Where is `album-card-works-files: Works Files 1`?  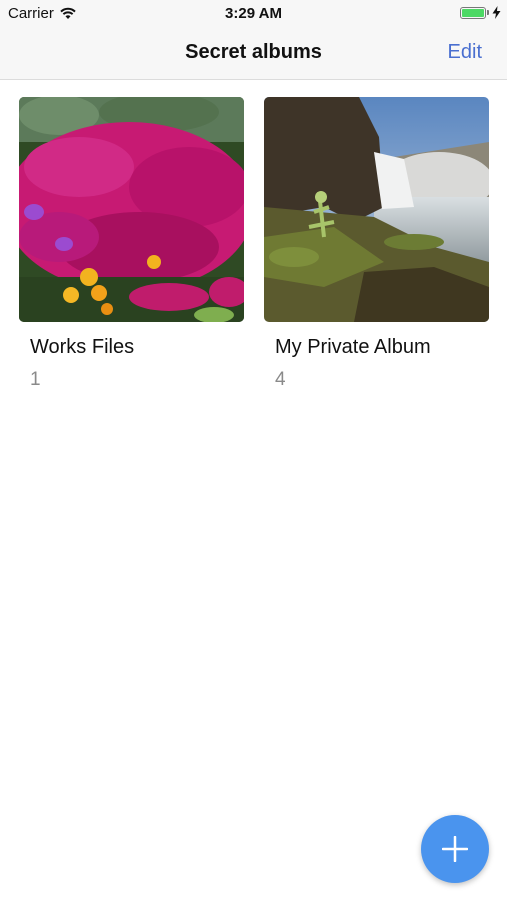
album-card-works-files: Works Files 1 is located at coordinates (131, 244).